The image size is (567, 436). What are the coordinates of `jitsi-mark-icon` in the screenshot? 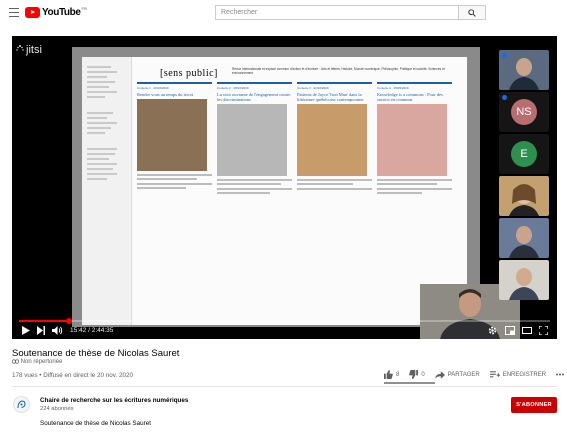 It's located at (20, 48).